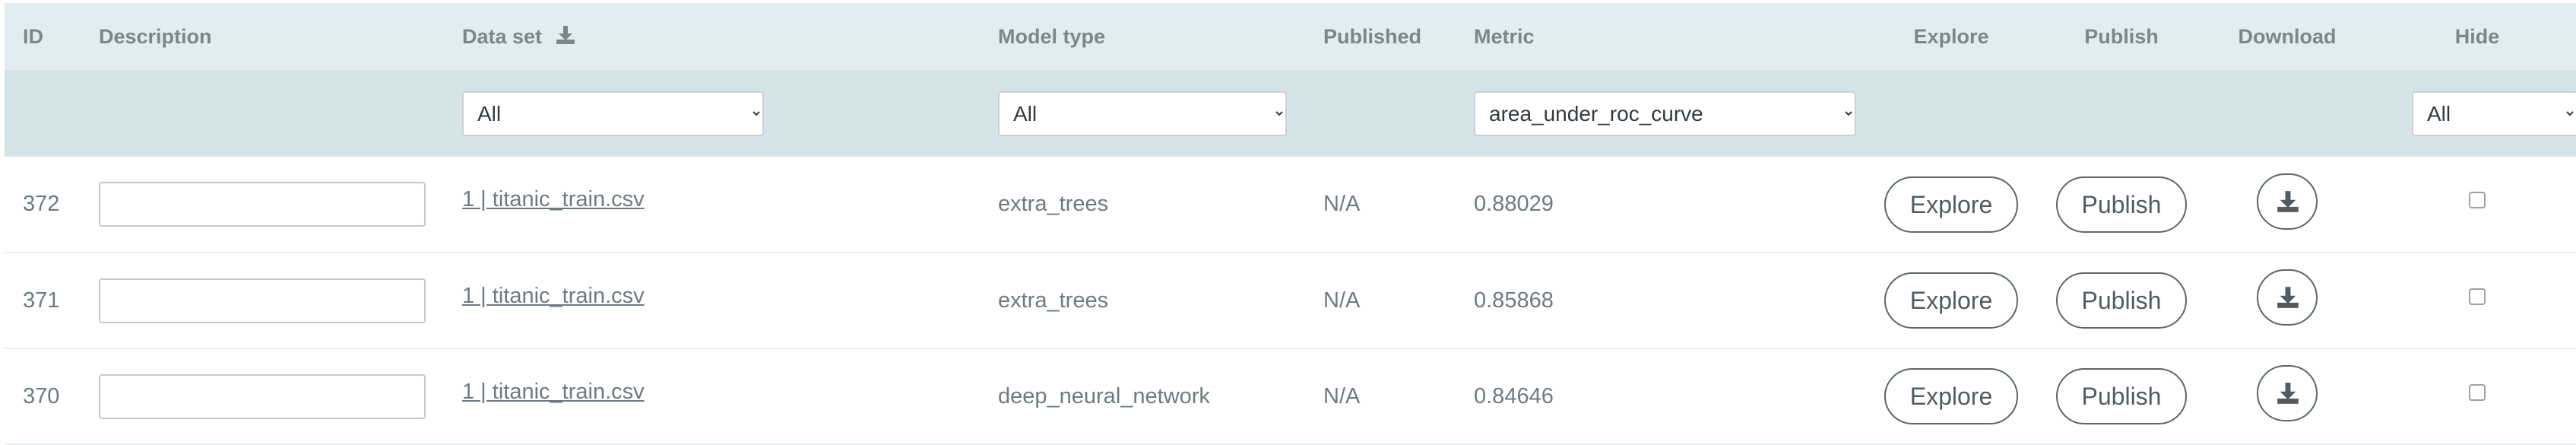  What do you see at coordinates (502, 36) in the screenshot?
I see `col-header-data-set-label: Data set` at bounding box center [502, 36].